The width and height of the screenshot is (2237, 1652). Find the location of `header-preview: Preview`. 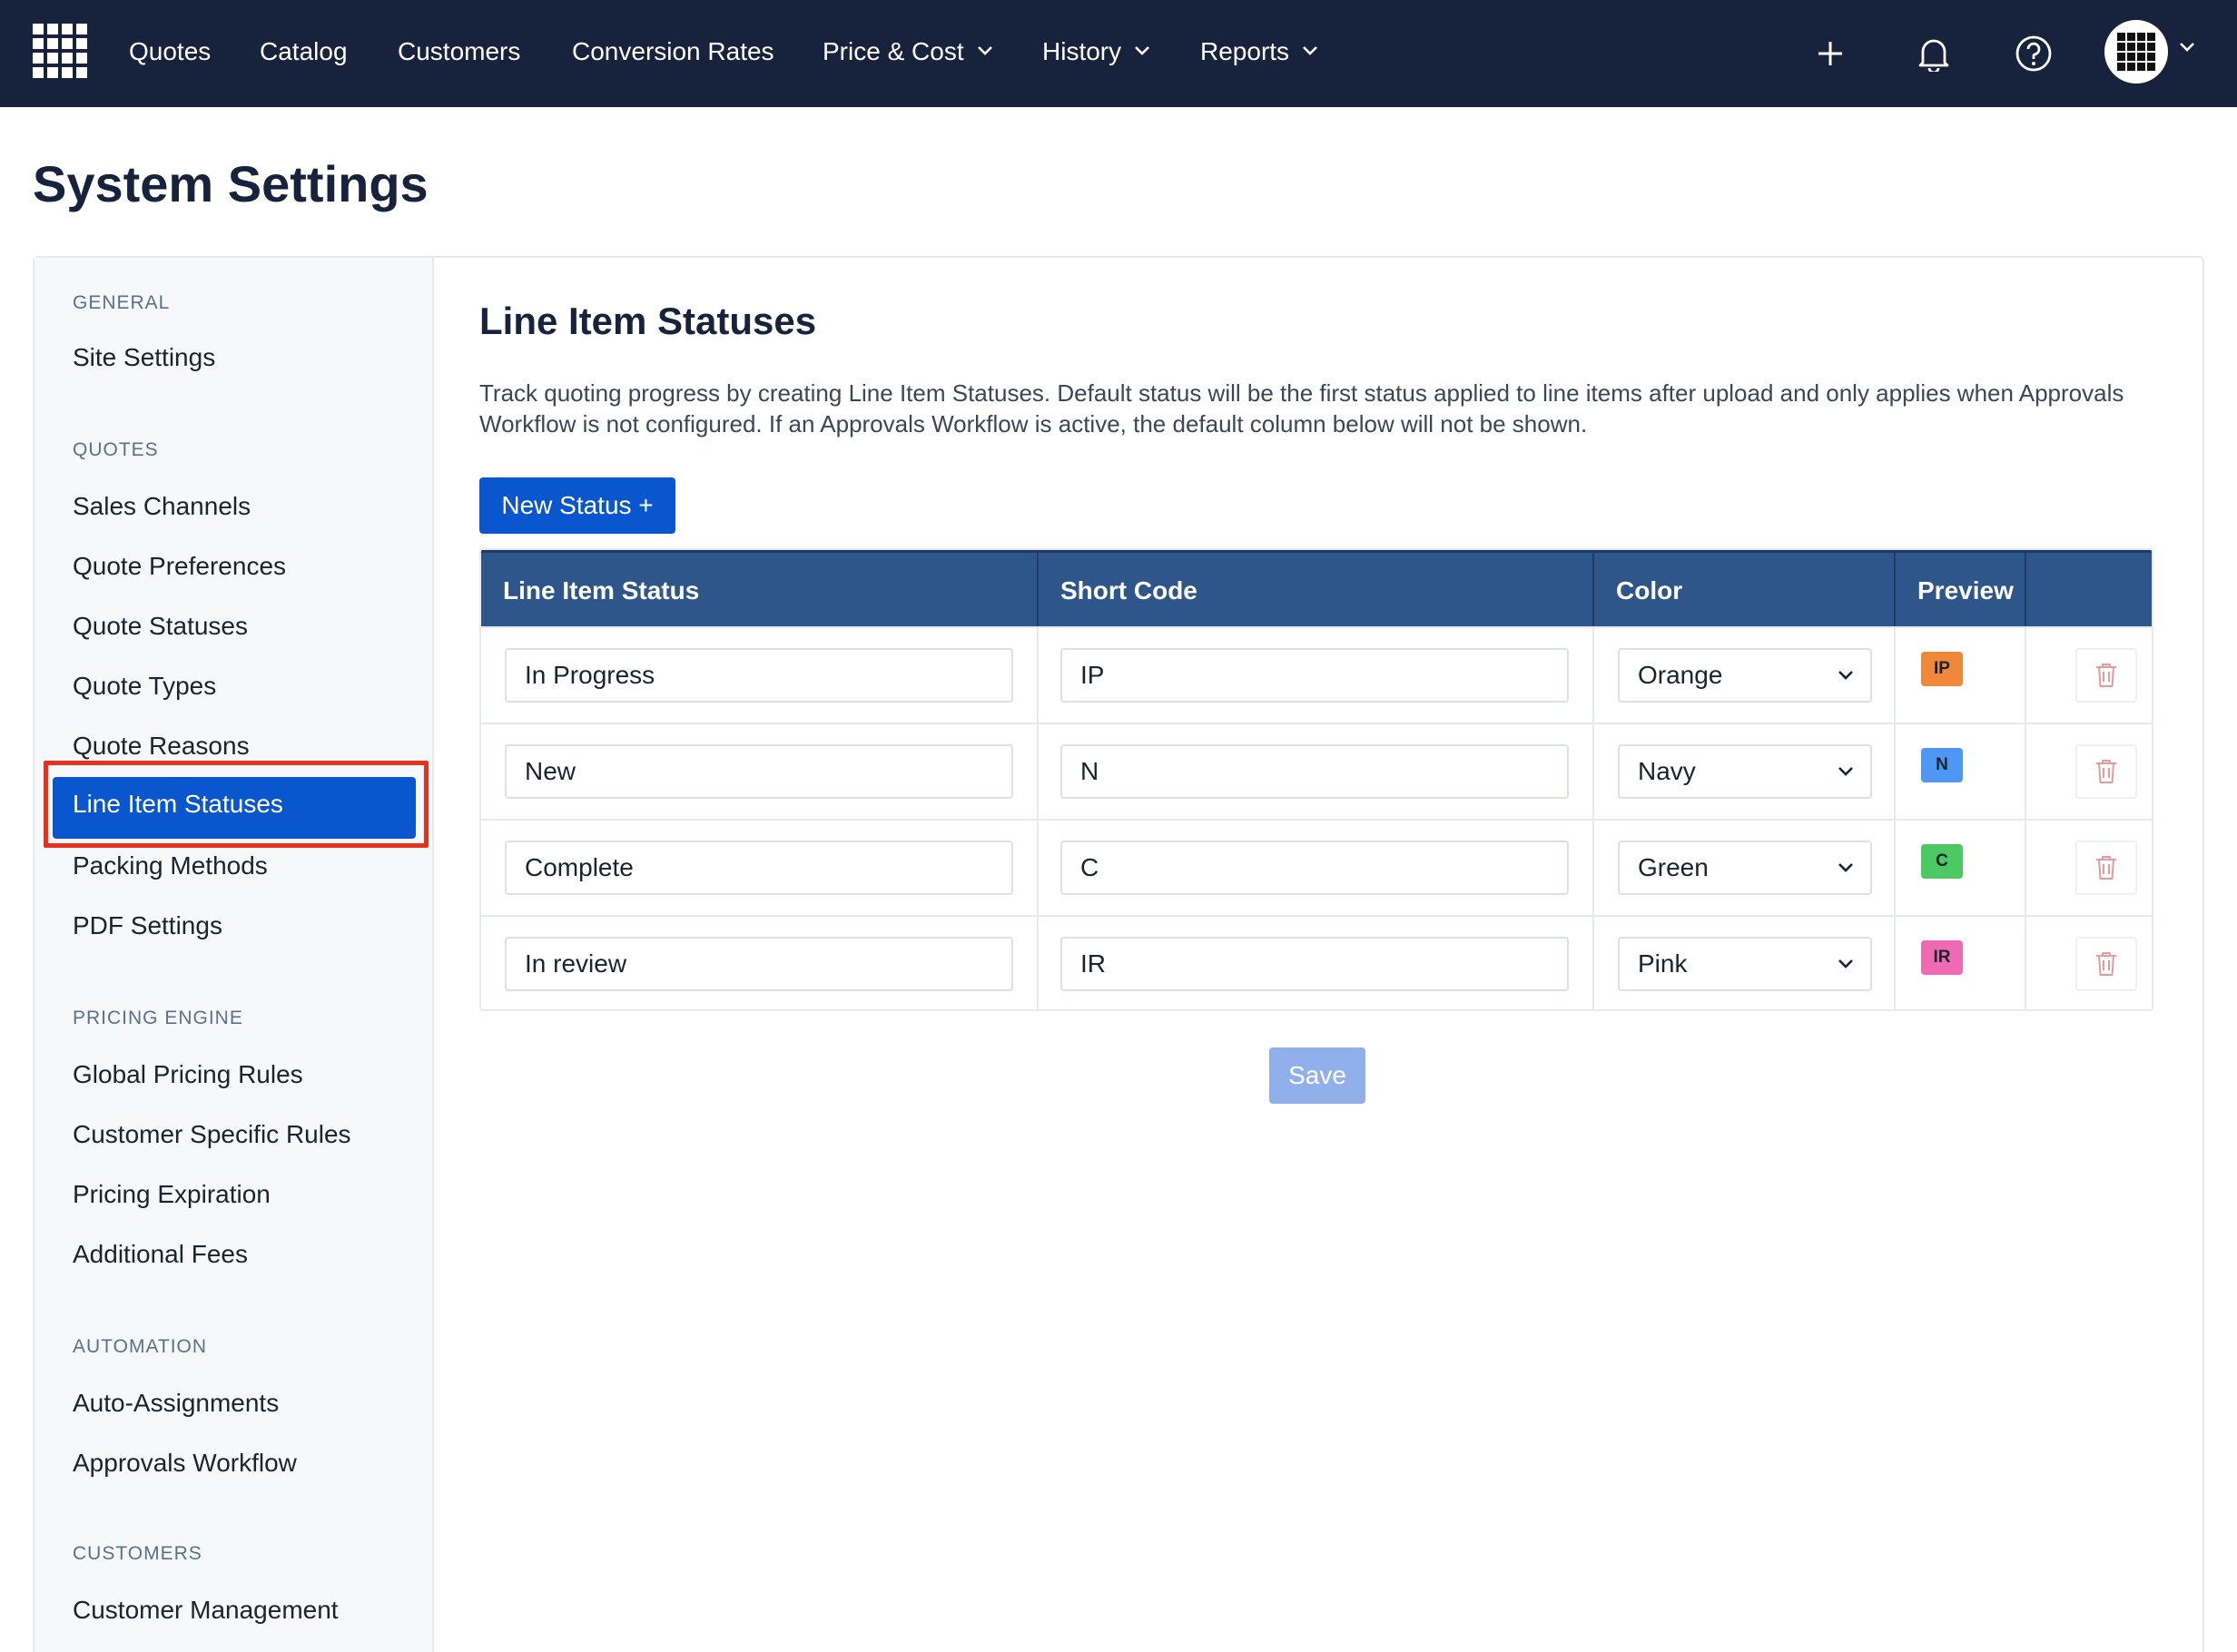

header-preview: Preview is located at coordinates (1959, 591).